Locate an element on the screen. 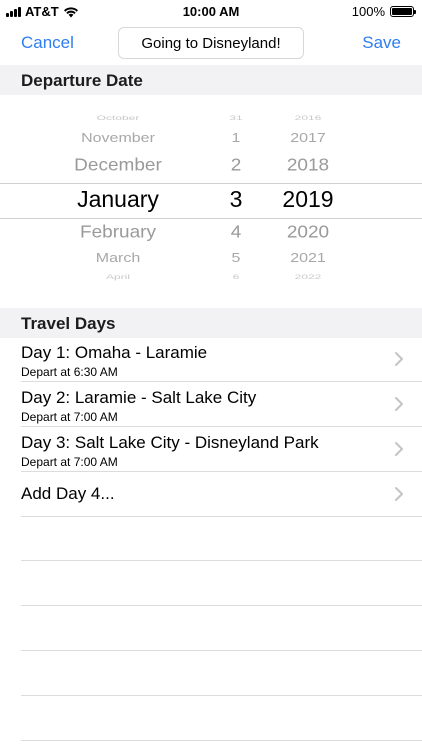  status-right: 100% is located at coordinates (383, 11).